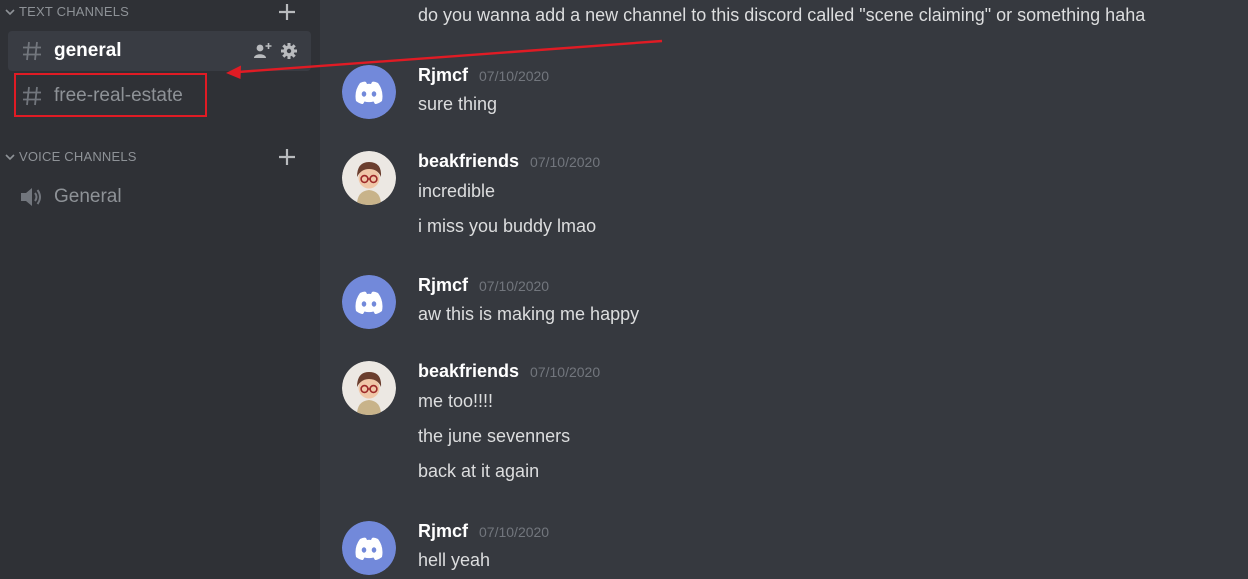  I want to click on message-text: sure thing, so click(458, 104).